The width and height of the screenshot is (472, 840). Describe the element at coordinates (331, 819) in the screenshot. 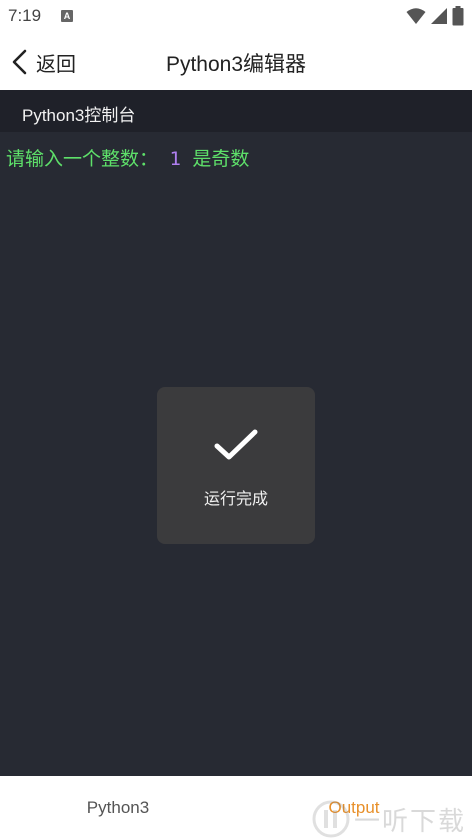

I see `watermark-logo-icon` at that location.